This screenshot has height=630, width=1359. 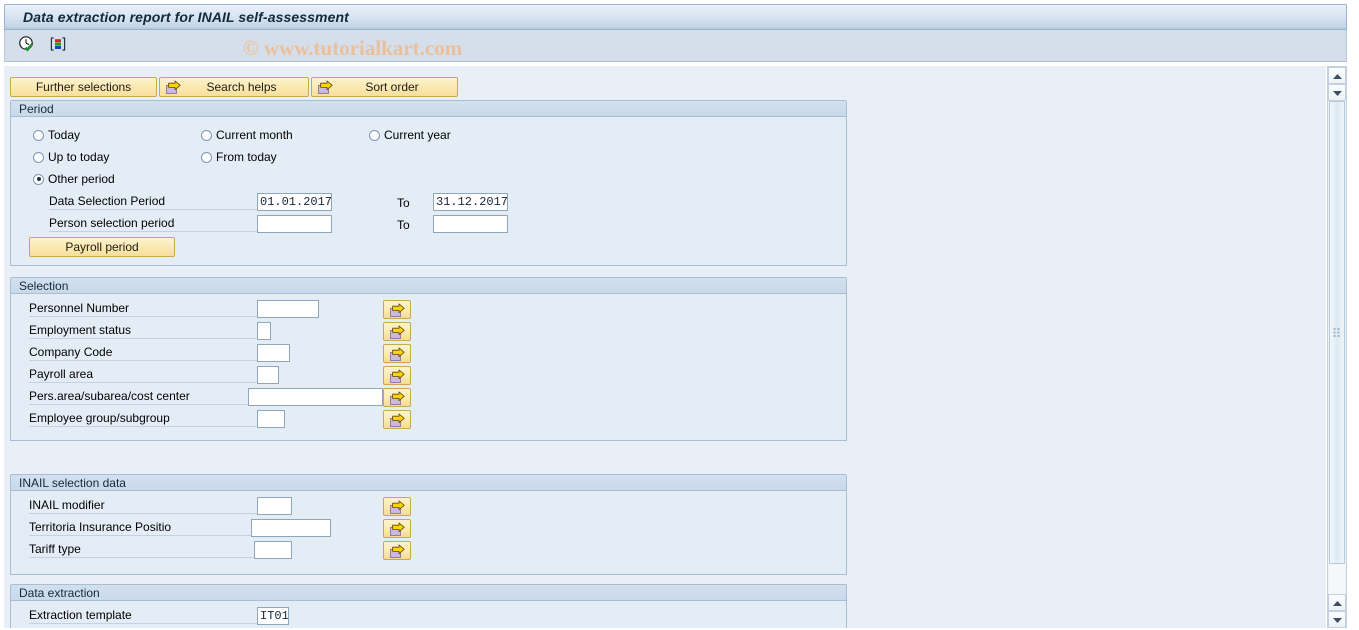 I want to click on company-code-multiselect-button, so click(x=397, y=353).